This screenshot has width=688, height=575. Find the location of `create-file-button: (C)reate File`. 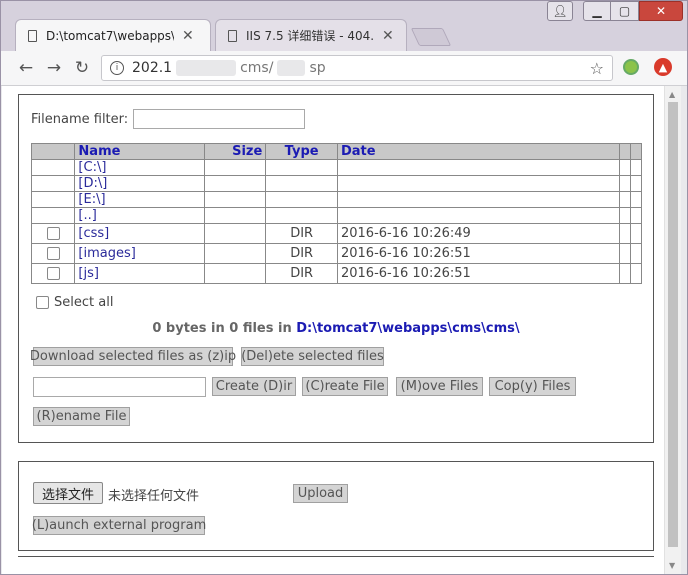

create-file-button: (C)reate File is located at coordinates (345, 386).